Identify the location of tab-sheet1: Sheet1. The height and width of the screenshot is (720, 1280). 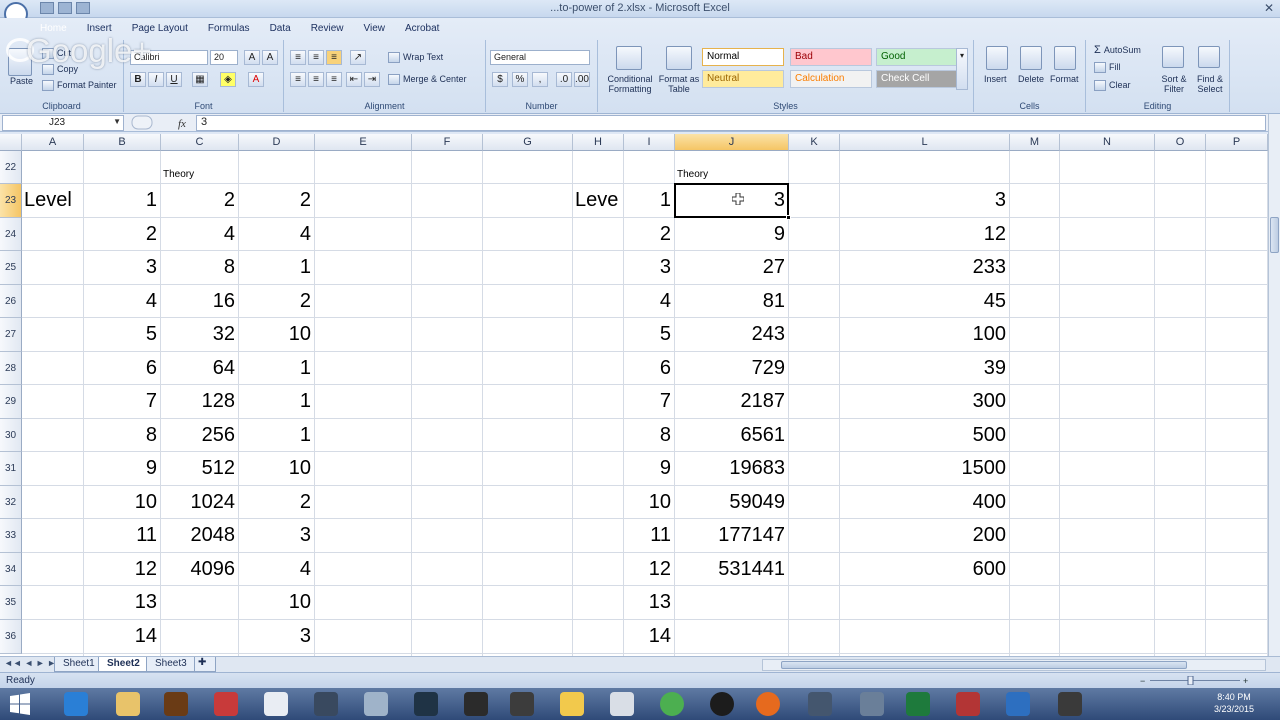
(79, 664).